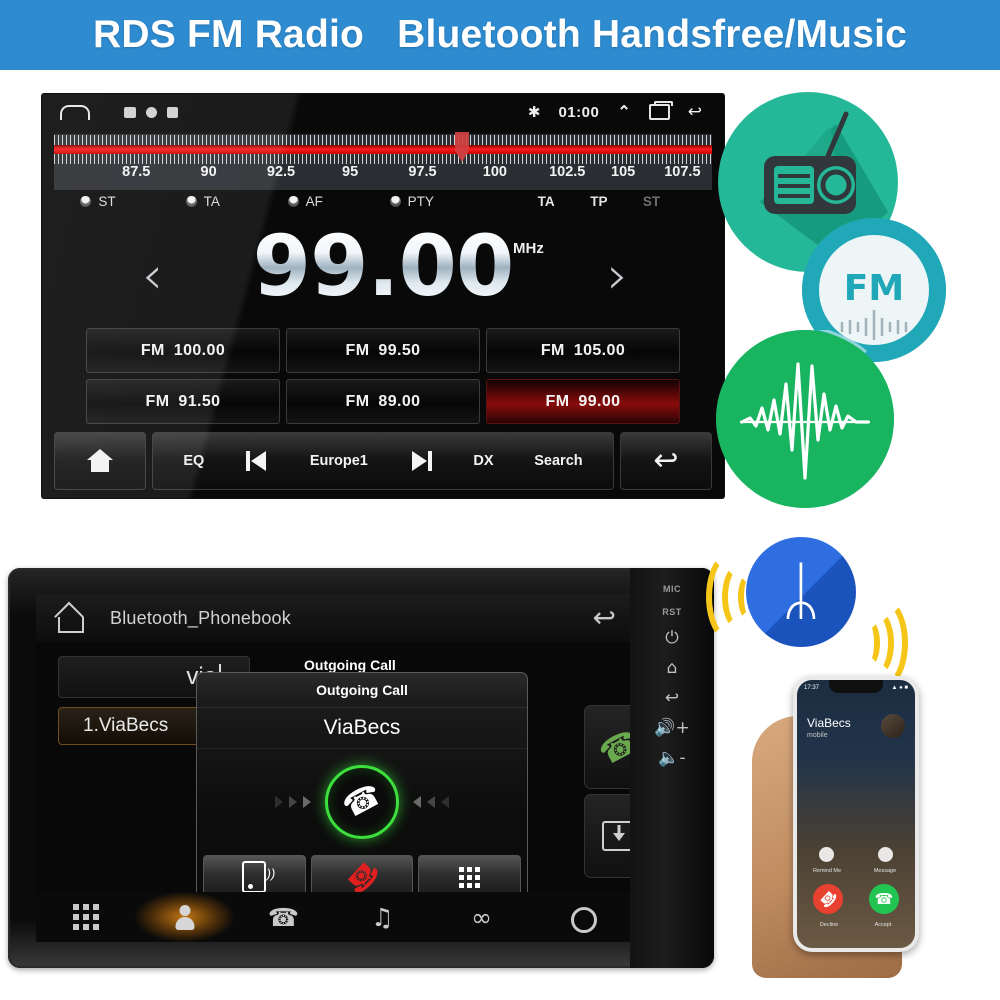  What do you see at coordinates (100, 461) in the screenshot?
I see `home-button` at bounding box center [100, 461].